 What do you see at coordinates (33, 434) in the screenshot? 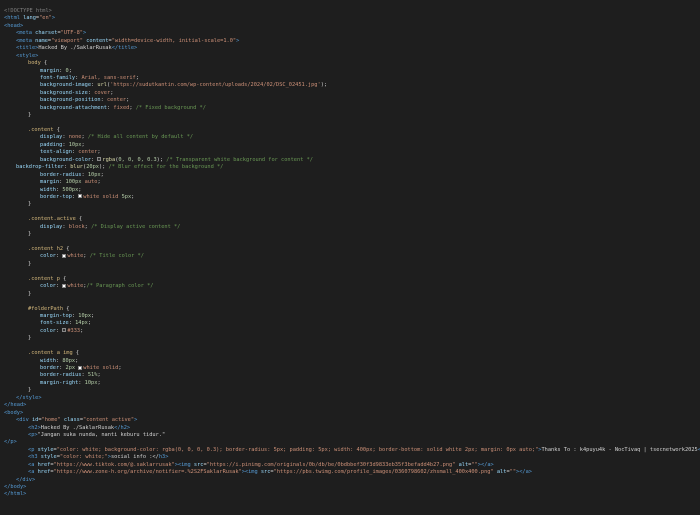
I see `code-token: <p>` at bounding box center [33, 434].